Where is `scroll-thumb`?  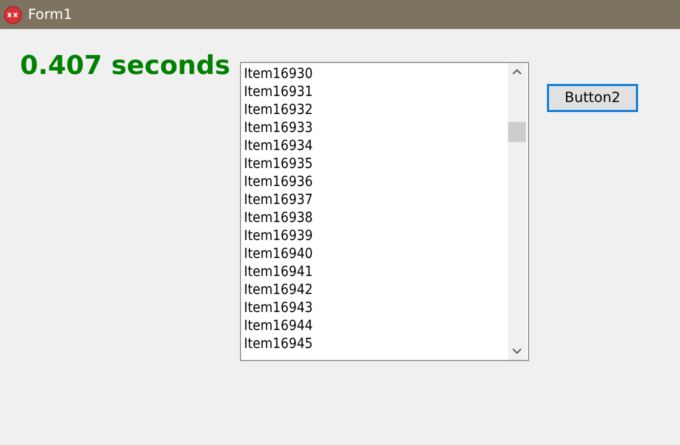
scroll-thumb is located at coordinates (517, 132).